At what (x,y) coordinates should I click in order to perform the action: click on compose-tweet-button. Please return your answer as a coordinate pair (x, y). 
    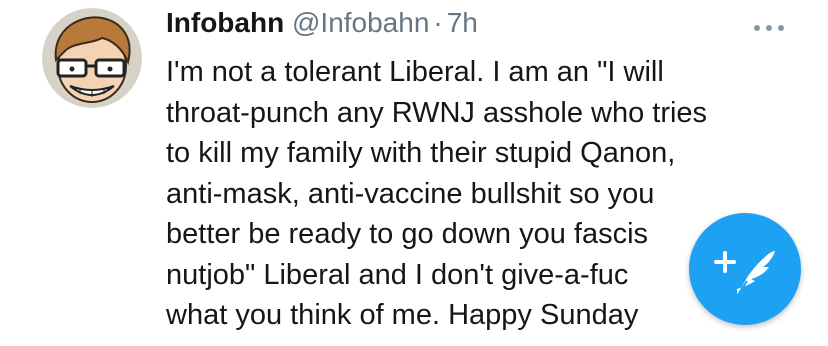
    Looking at the image, I should click on (745, 269).